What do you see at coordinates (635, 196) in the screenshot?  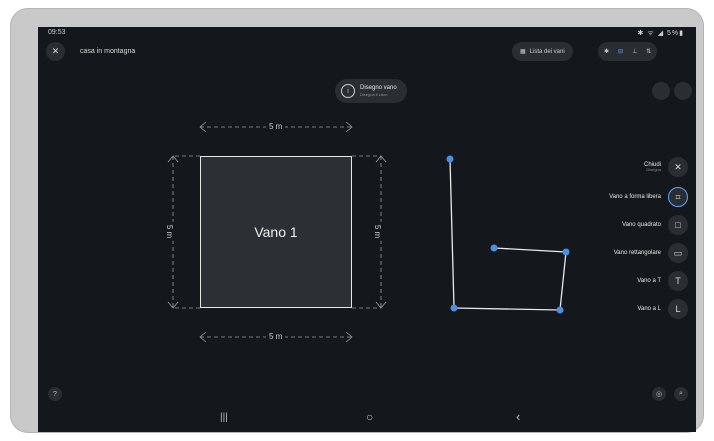 I see `menu-freeform-label: Vano a forma libera` at bounding box center [635, 196].